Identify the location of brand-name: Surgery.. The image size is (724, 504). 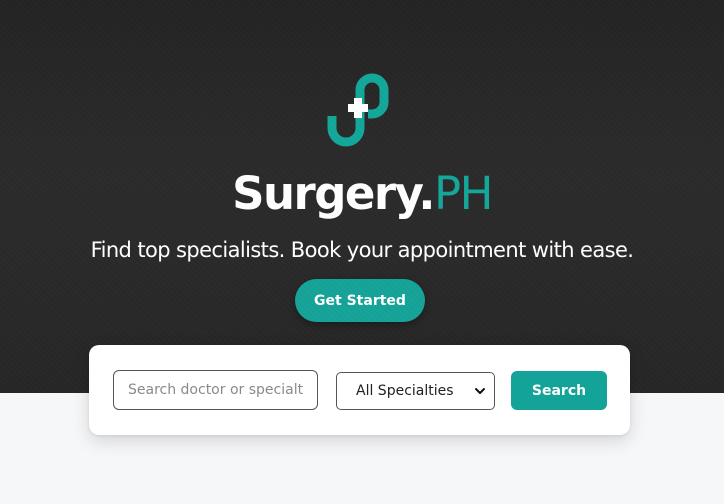
(333, 193).